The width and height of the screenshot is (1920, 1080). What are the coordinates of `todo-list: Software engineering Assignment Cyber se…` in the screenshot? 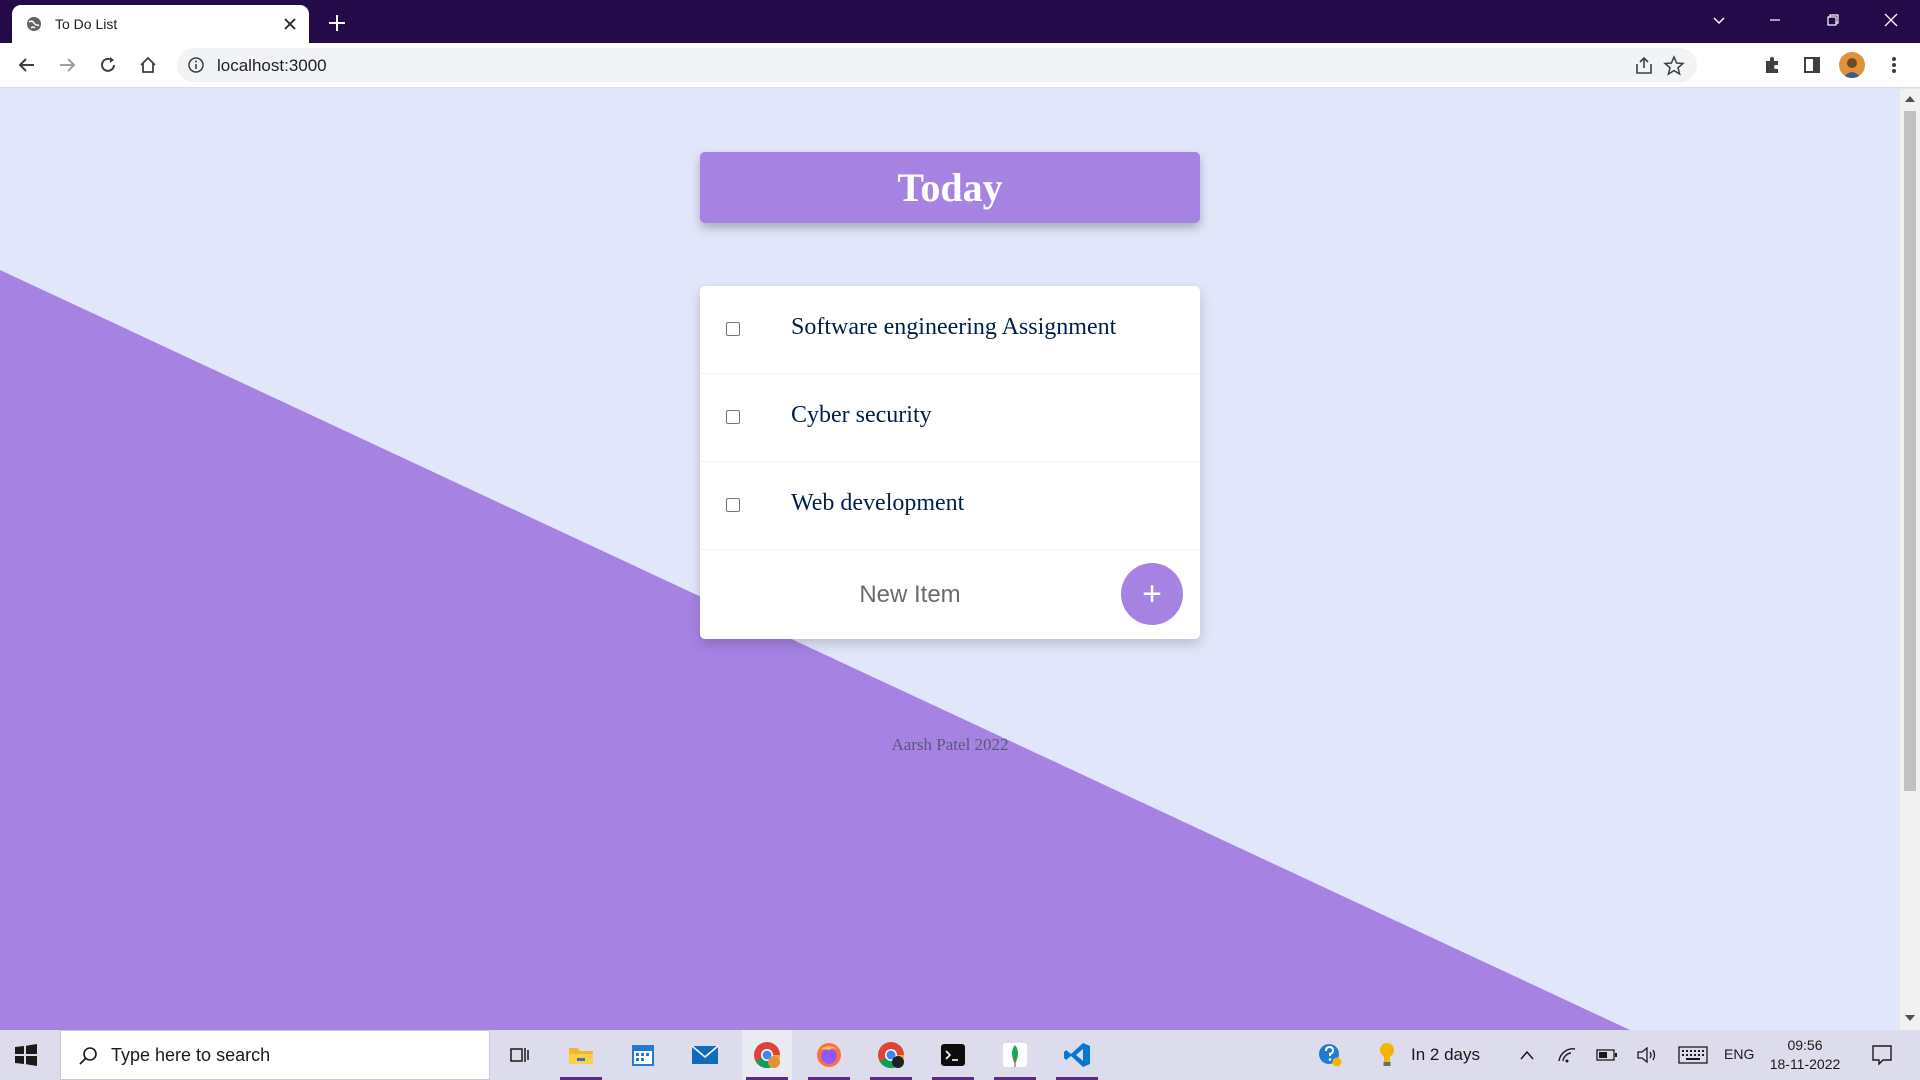 It's located at (950, 462).